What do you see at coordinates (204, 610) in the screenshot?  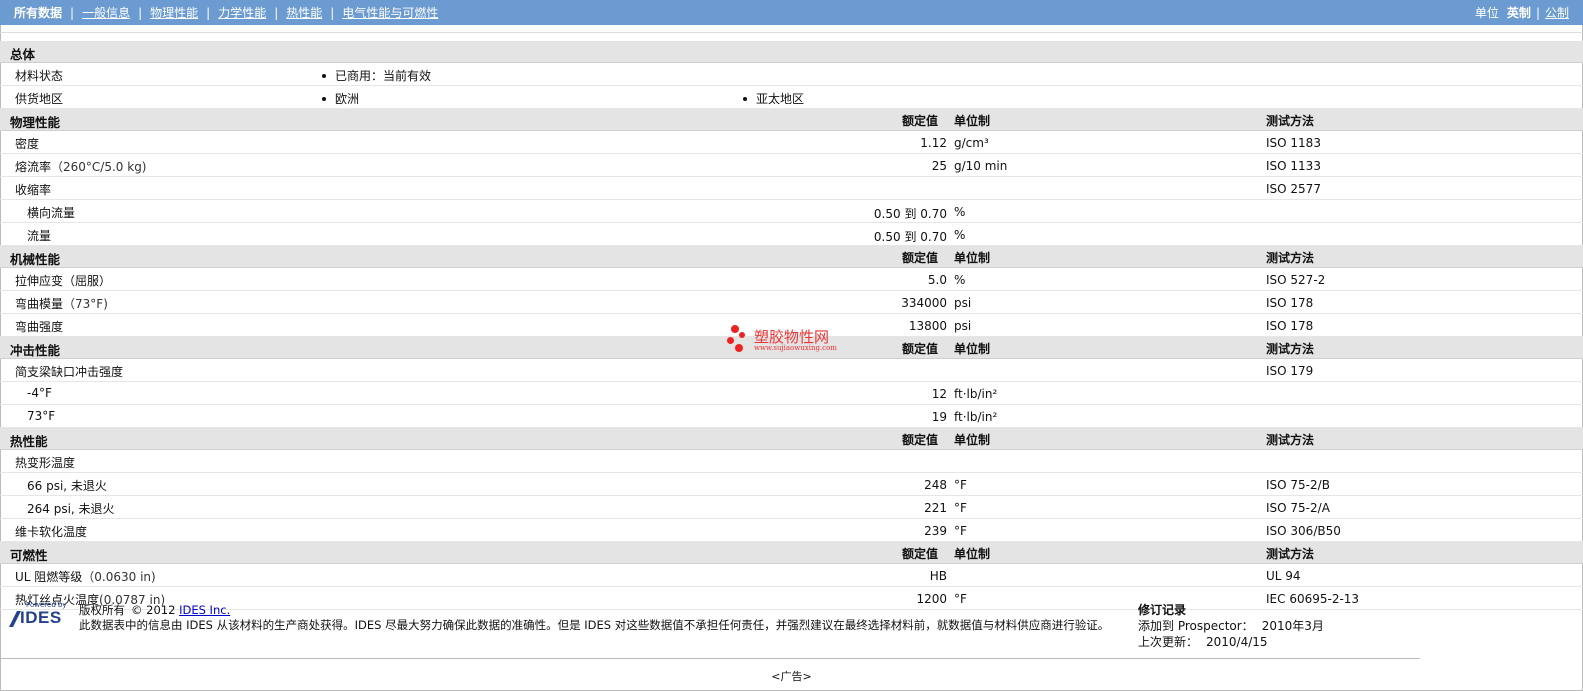 I see `ides-company-link: IDES Inc.` at bounding box center [204, 610].